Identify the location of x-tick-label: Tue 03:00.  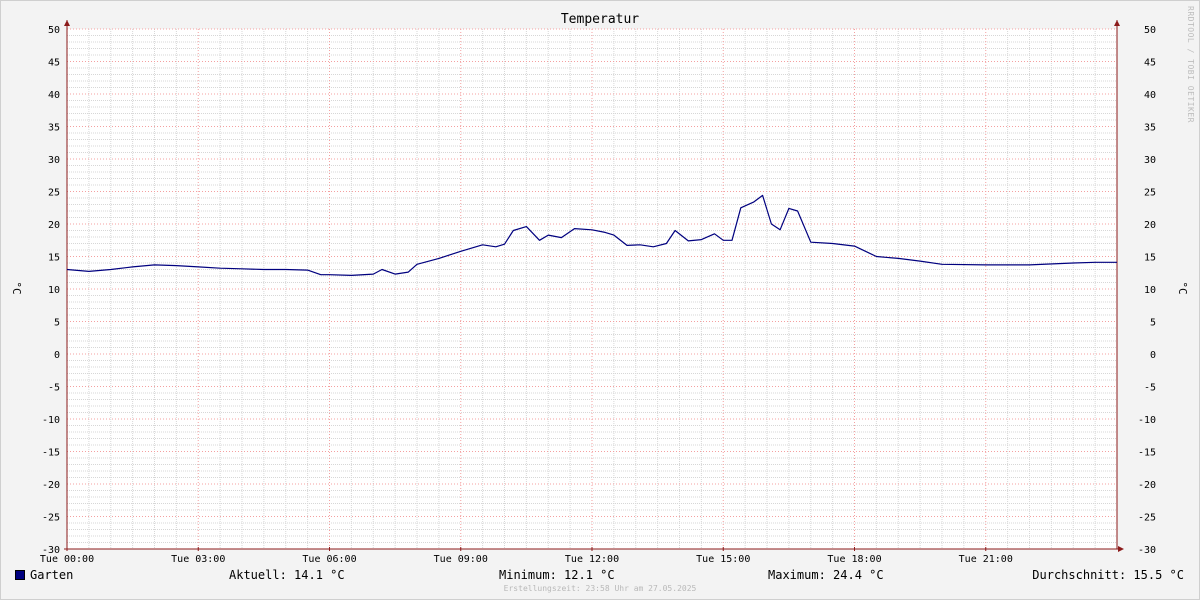
(198, 559).